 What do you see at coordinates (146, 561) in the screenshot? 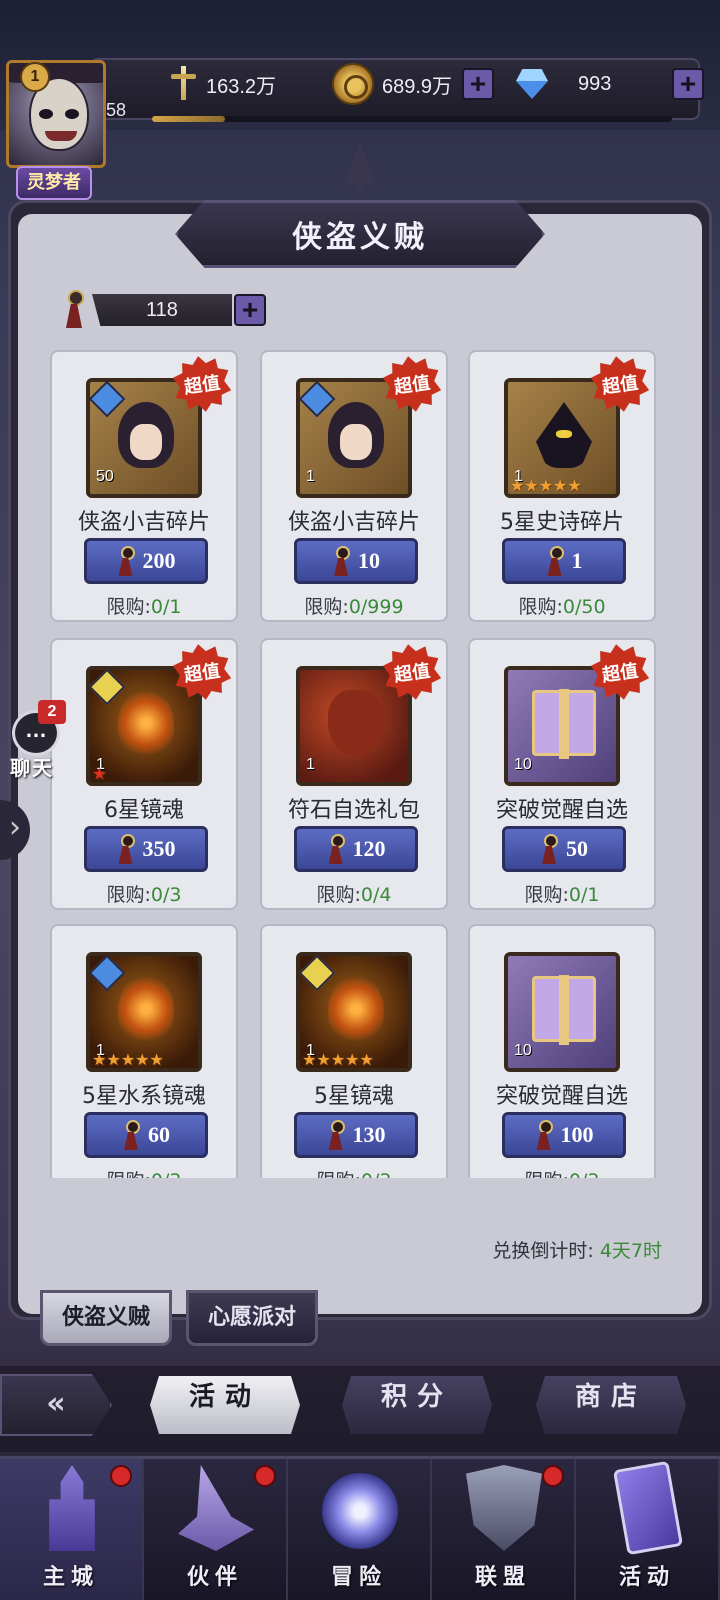
I see `buy-button: 200` at bounding box center [146, 561].